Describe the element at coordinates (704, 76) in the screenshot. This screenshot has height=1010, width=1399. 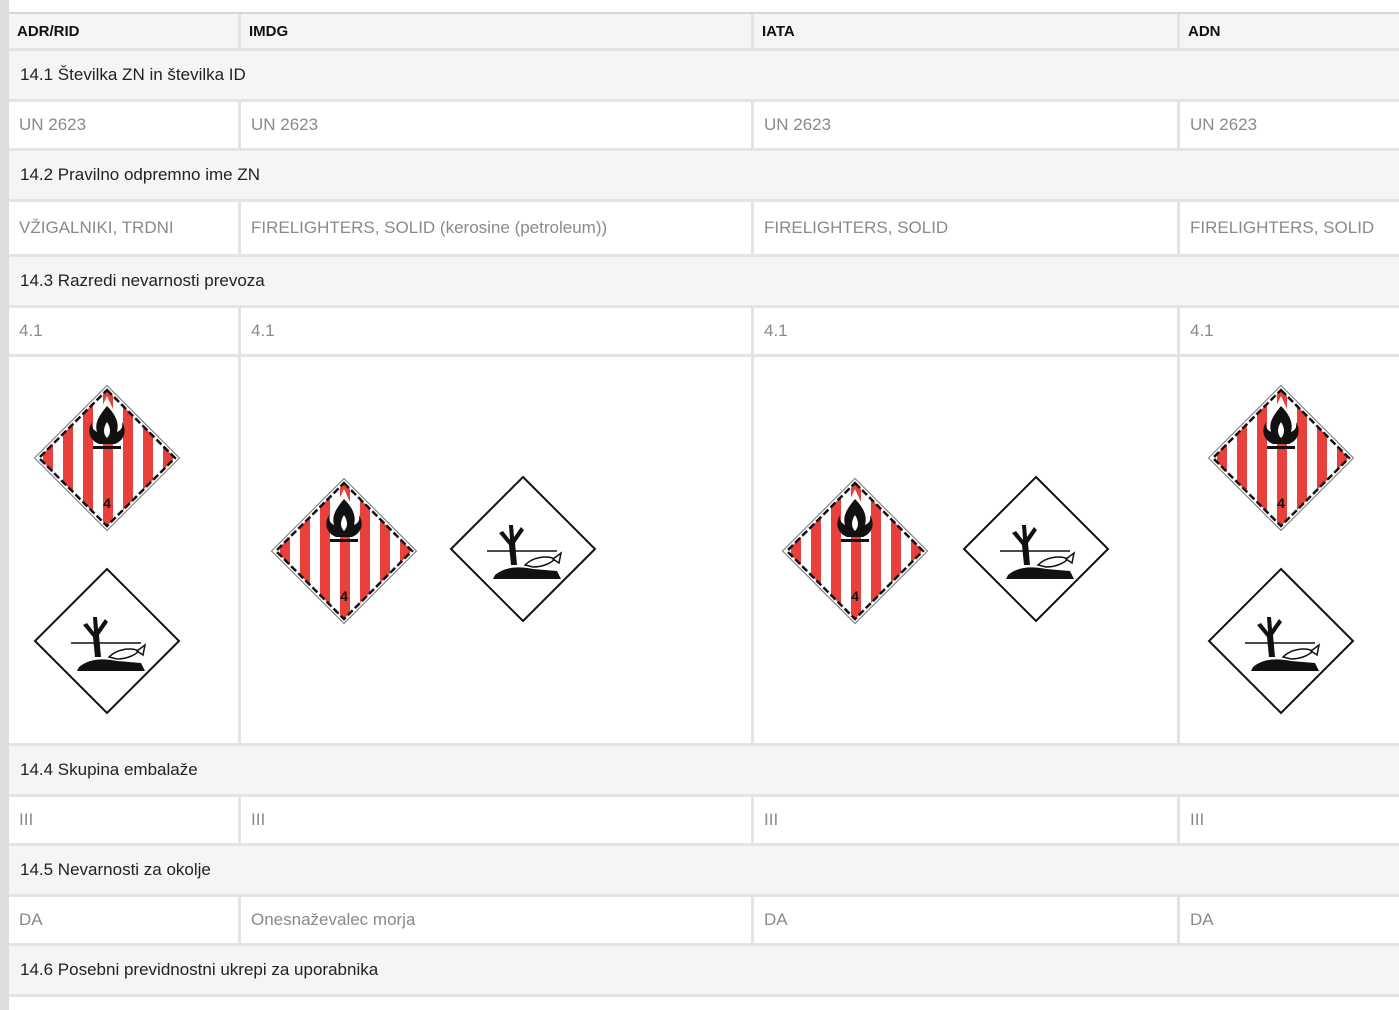
I see `section-title-un-number: 14.1 Številka ZN in številka ID` at that location.